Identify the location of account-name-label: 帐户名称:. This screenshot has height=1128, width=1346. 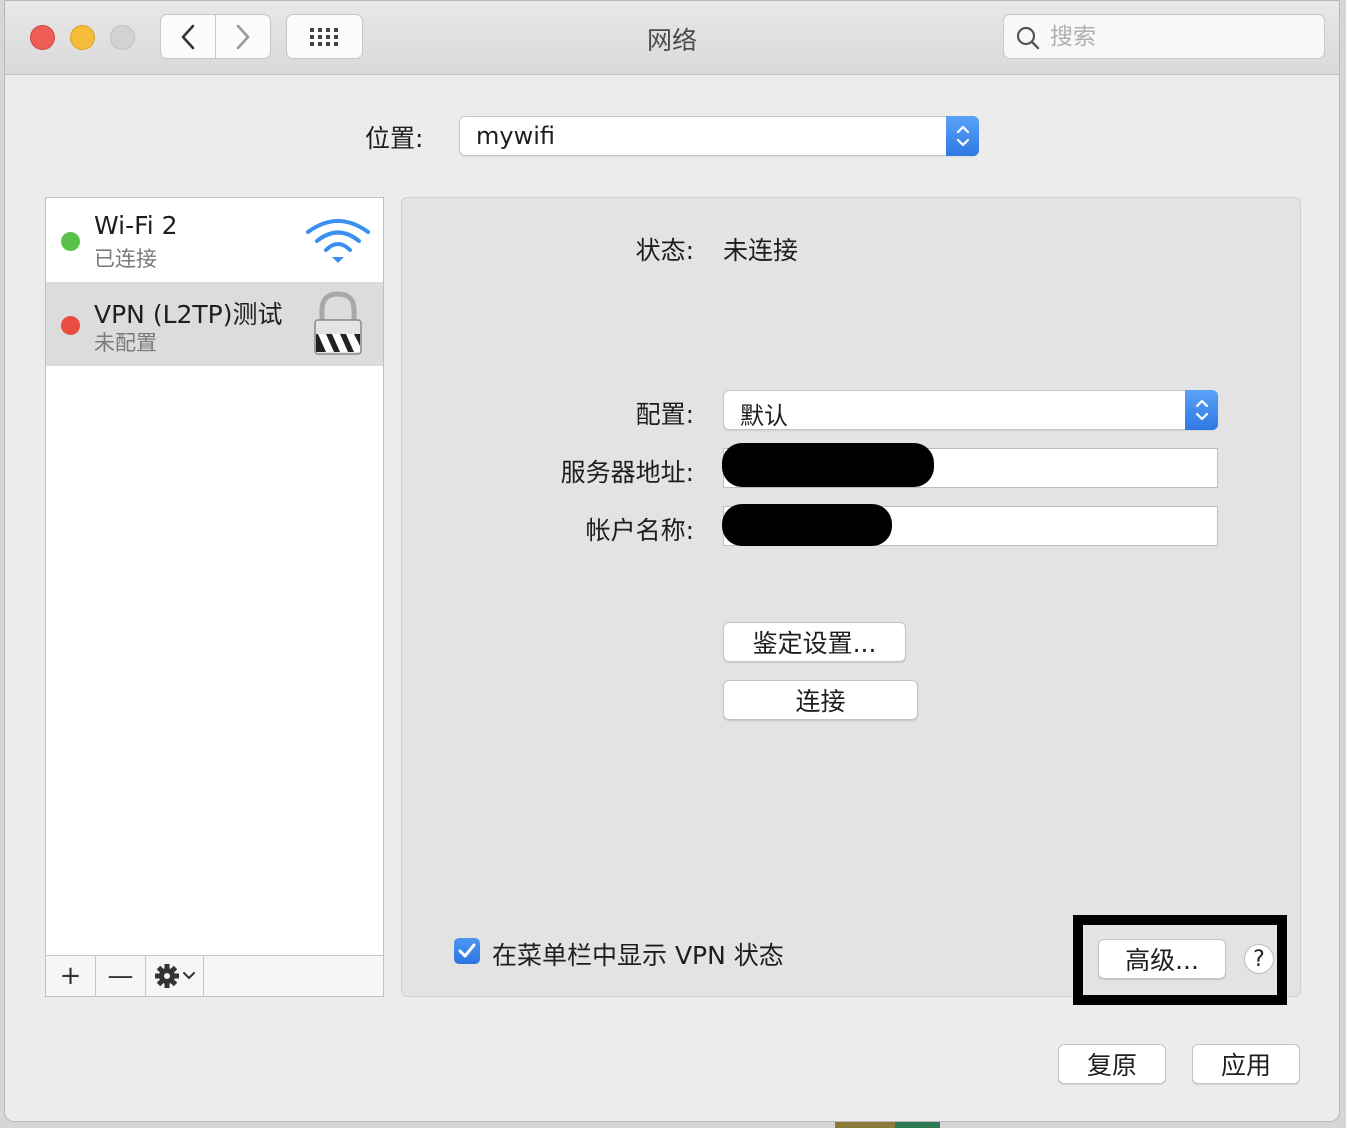
(639, 530).